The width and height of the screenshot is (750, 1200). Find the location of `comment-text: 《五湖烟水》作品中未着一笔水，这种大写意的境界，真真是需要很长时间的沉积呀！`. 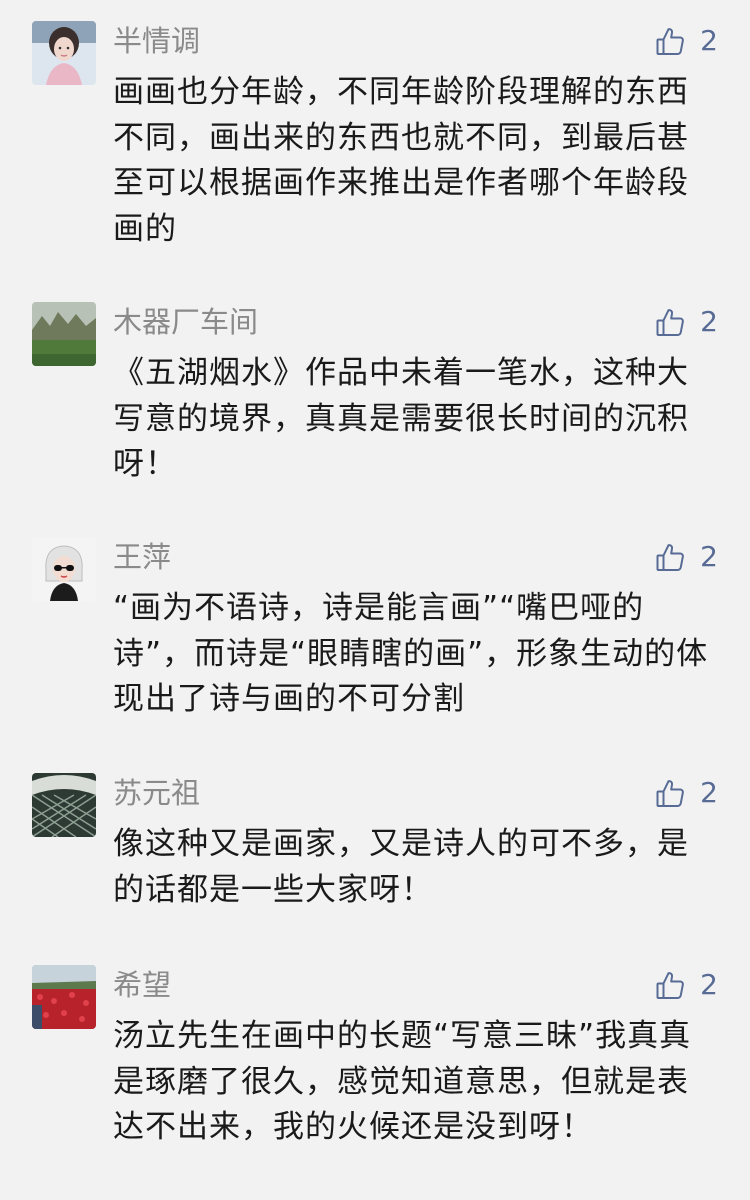

comment-text: 《五湖烟水》作品中未着一笔水，这种大写意的境界，真真是需要很长时间的沉积呀！ is located at coordinates (401, 419).